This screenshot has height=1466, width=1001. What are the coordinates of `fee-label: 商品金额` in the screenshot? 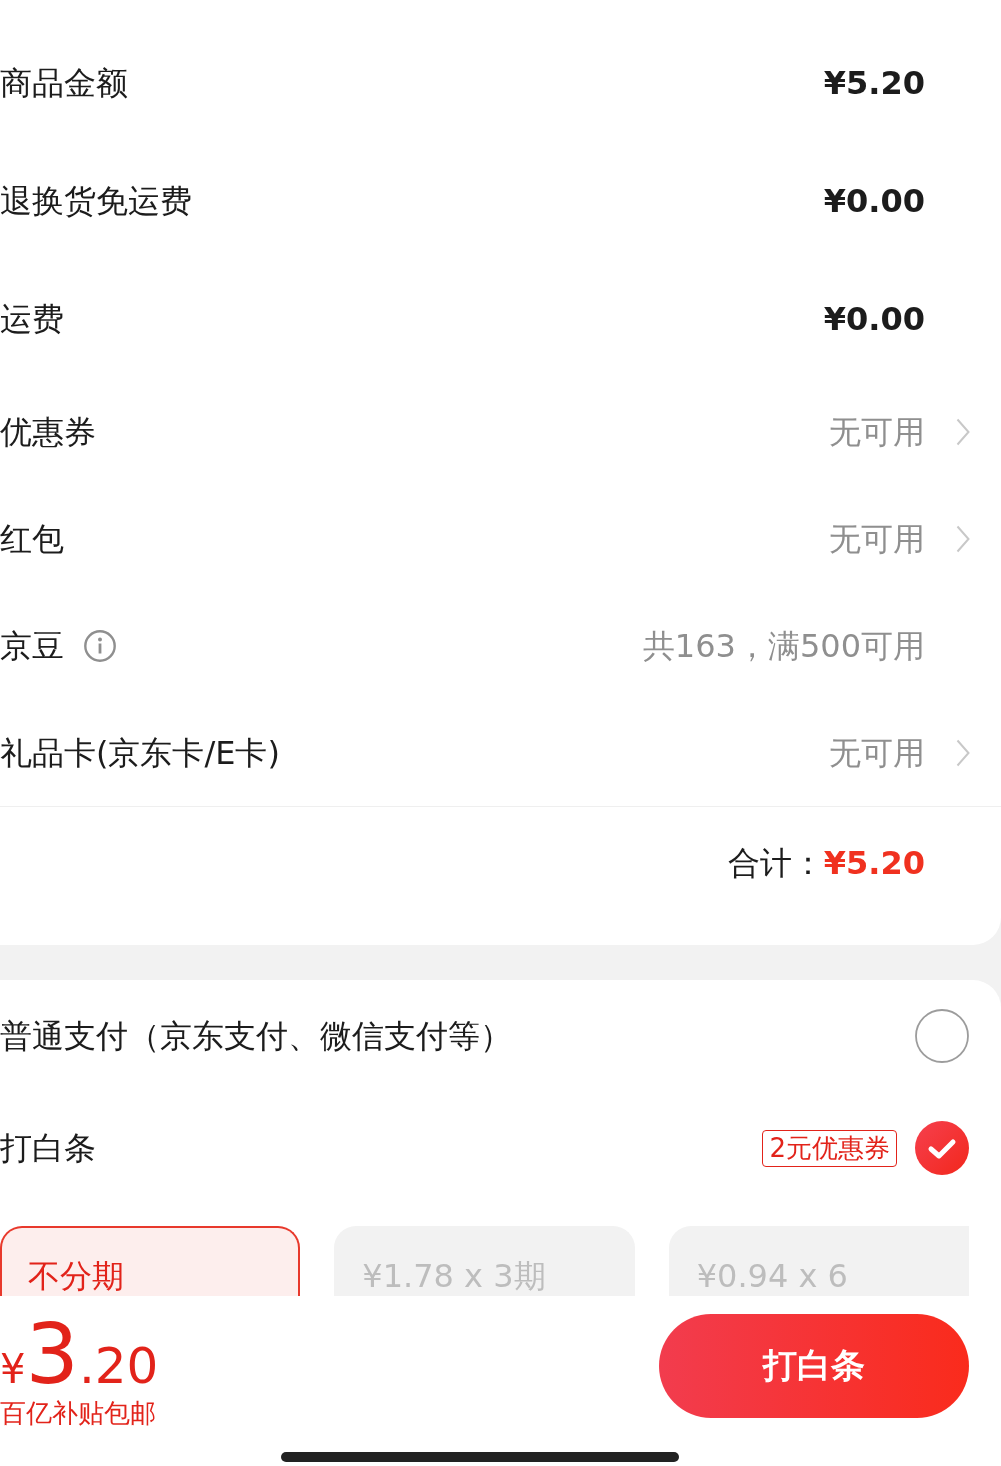 It's located at (64, 83).